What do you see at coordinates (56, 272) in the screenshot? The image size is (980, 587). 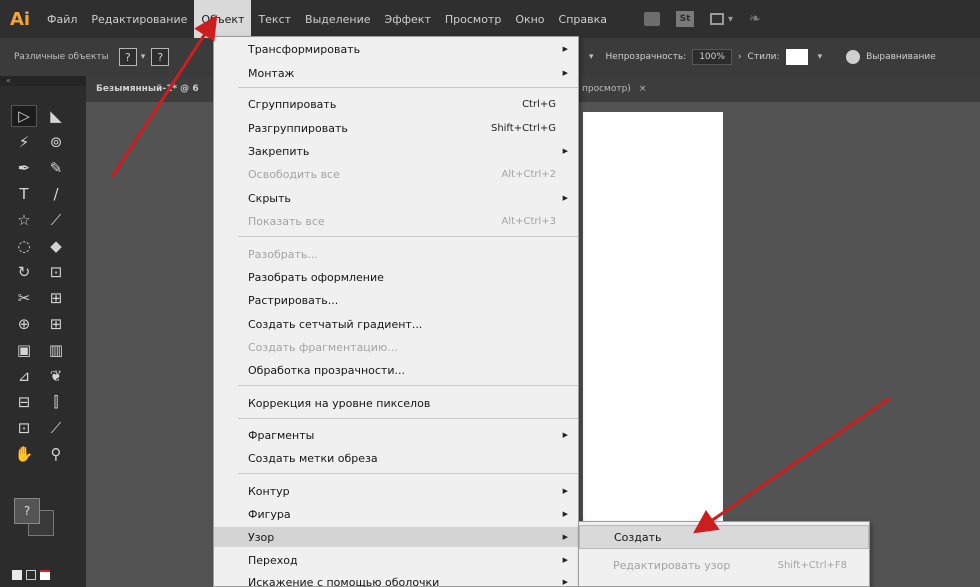 I see `scale-tool-icon: ⊡` at bounding box center [56, 272].